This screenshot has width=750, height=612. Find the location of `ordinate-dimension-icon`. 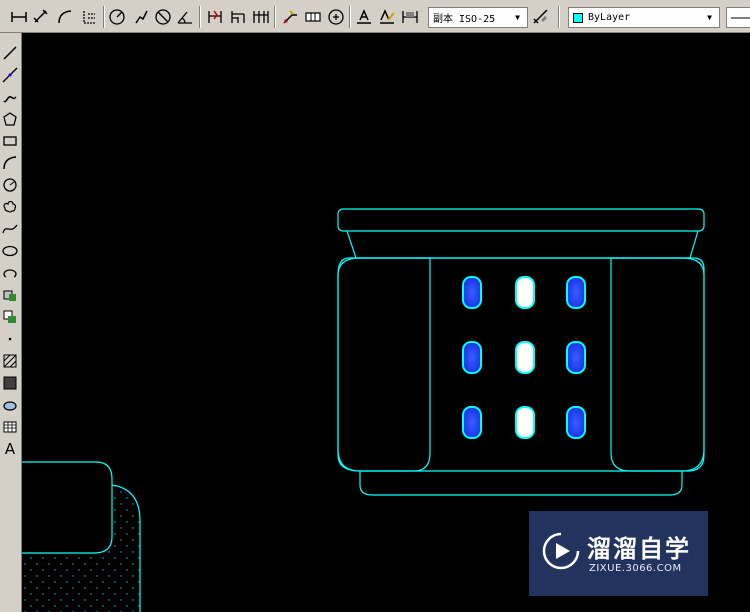

ordinate-dimension-icon is located at coordinates (89, 17).